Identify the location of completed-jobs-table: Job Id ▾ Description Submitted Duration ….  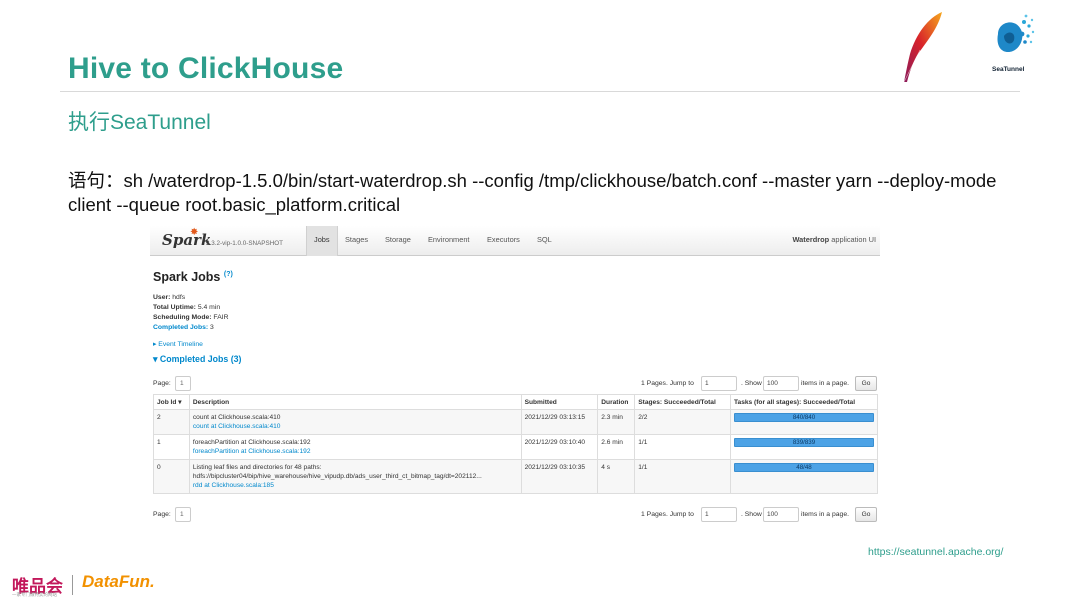
(515, 444).